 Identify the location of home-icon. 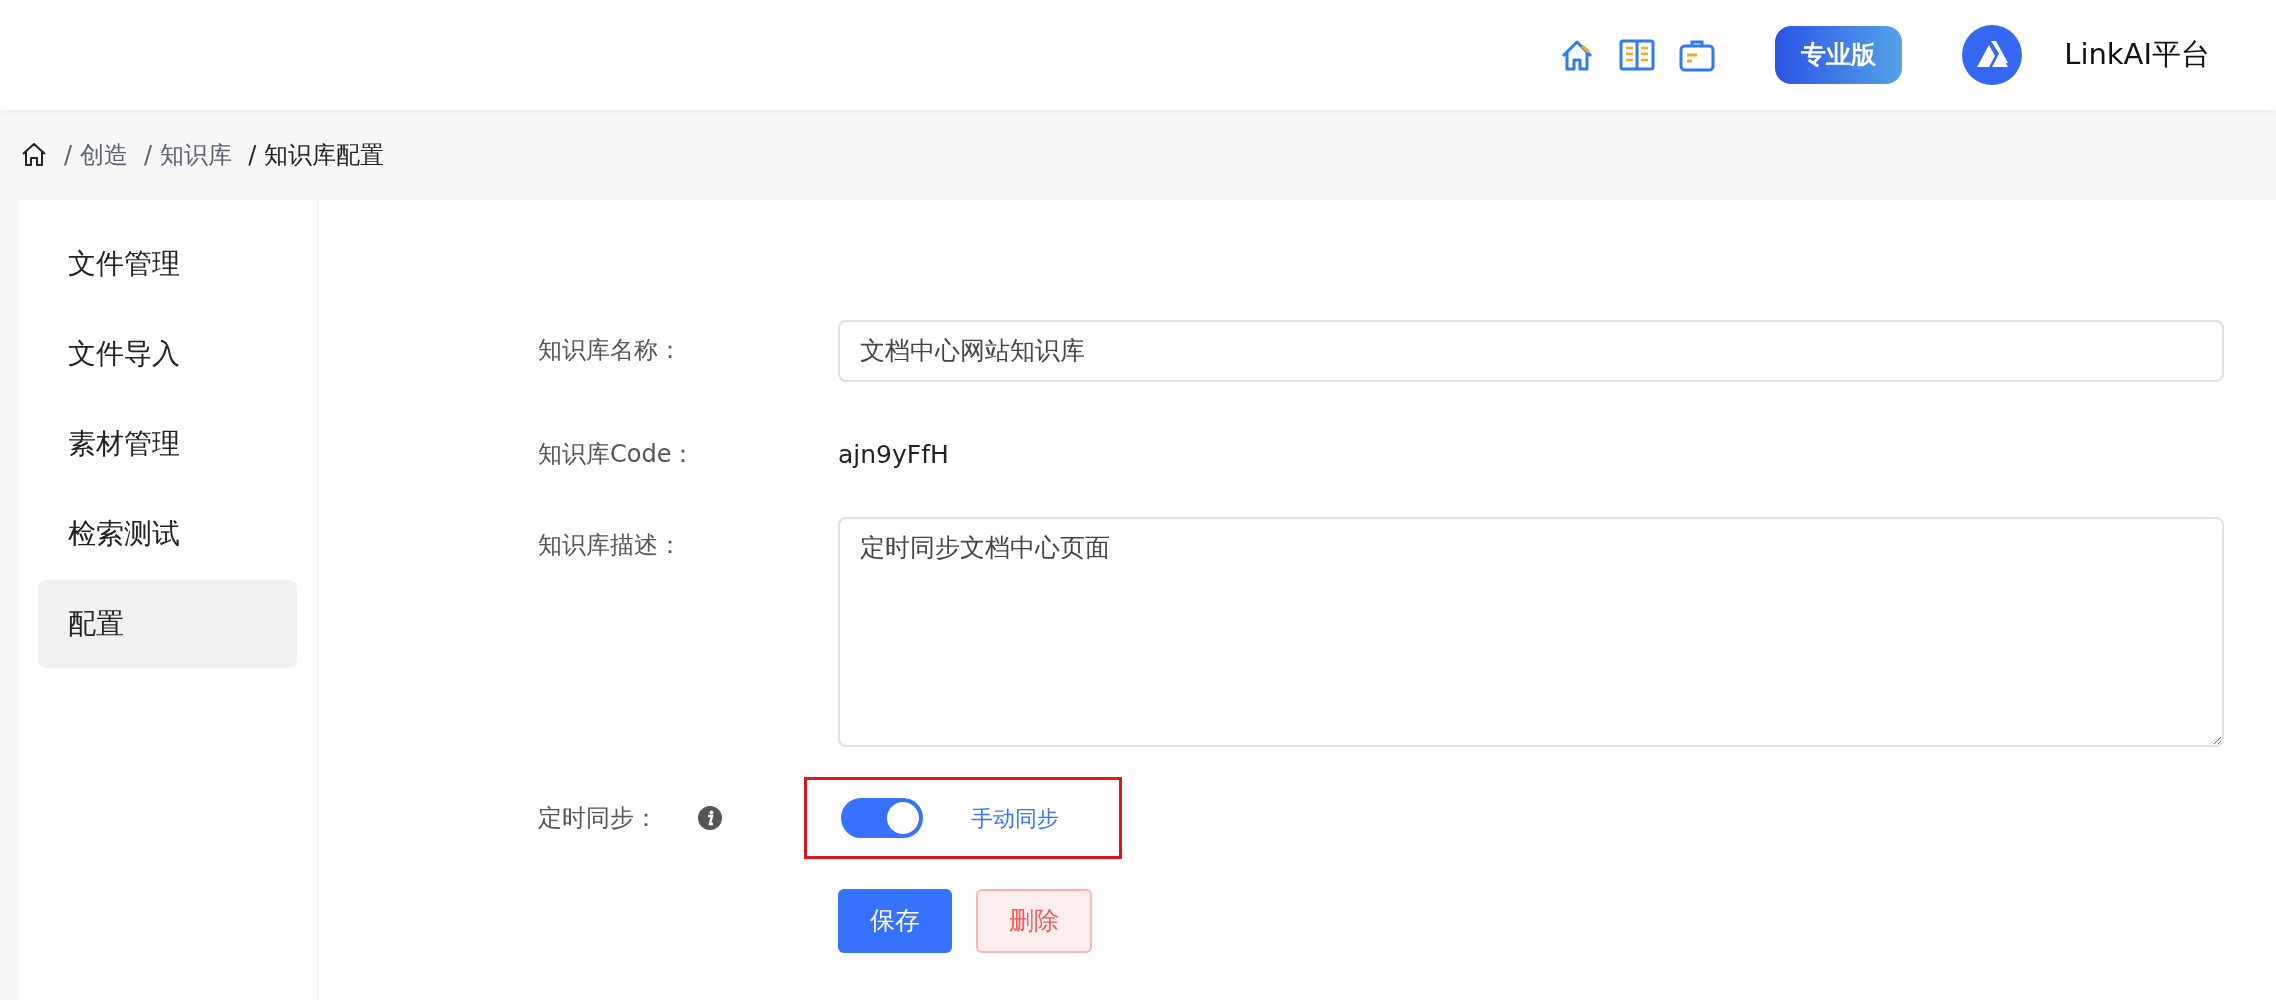
(34, 155).